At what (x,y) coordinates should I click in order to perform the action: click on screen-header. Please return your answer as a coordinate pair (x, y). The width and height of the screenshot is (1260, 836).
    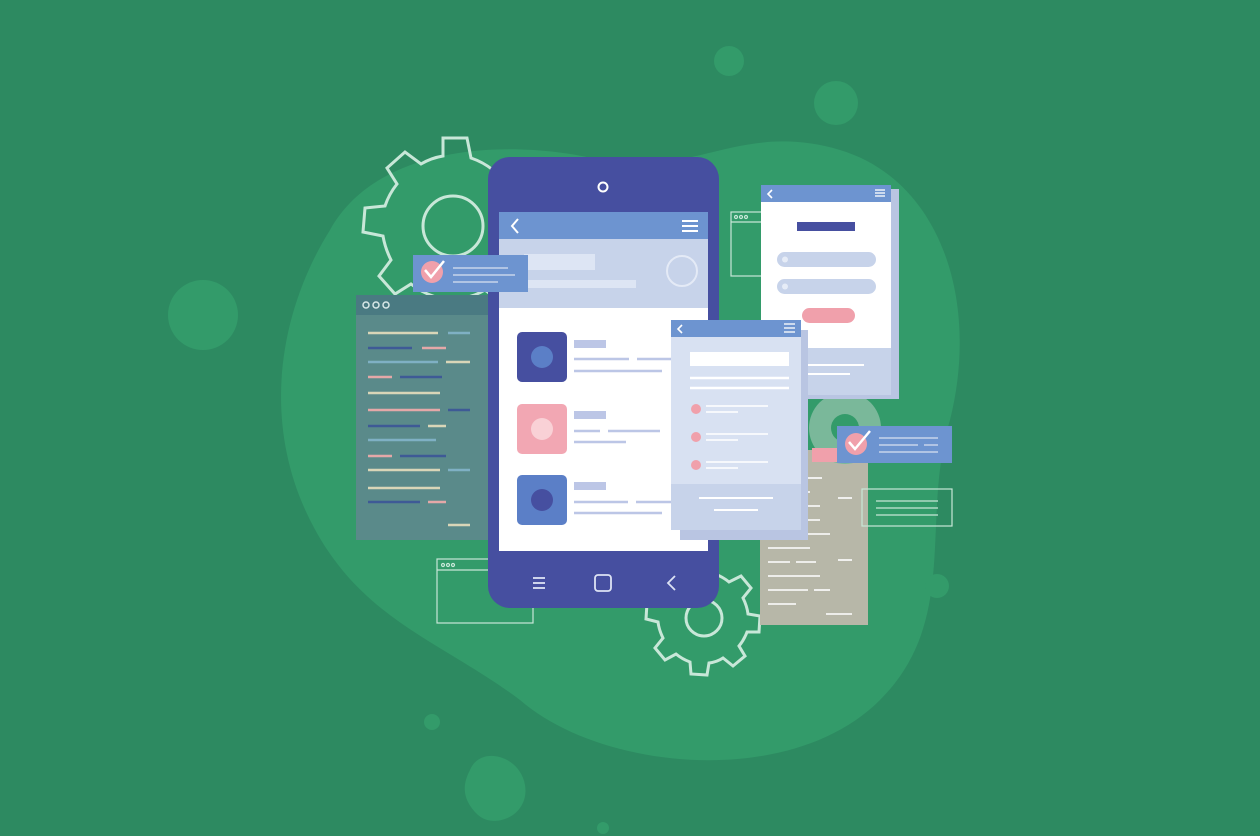
    Looking at the image, I should click on (603, 273).